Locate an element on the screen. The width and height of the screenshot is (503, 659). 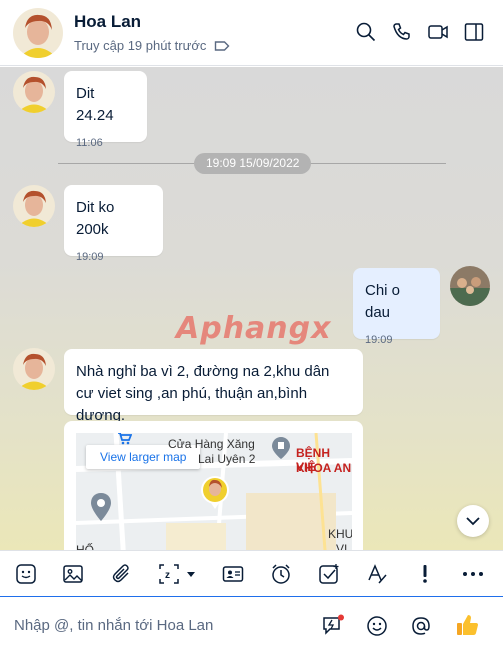
message-text: Chi o dau is located at coordinates (383, 301).